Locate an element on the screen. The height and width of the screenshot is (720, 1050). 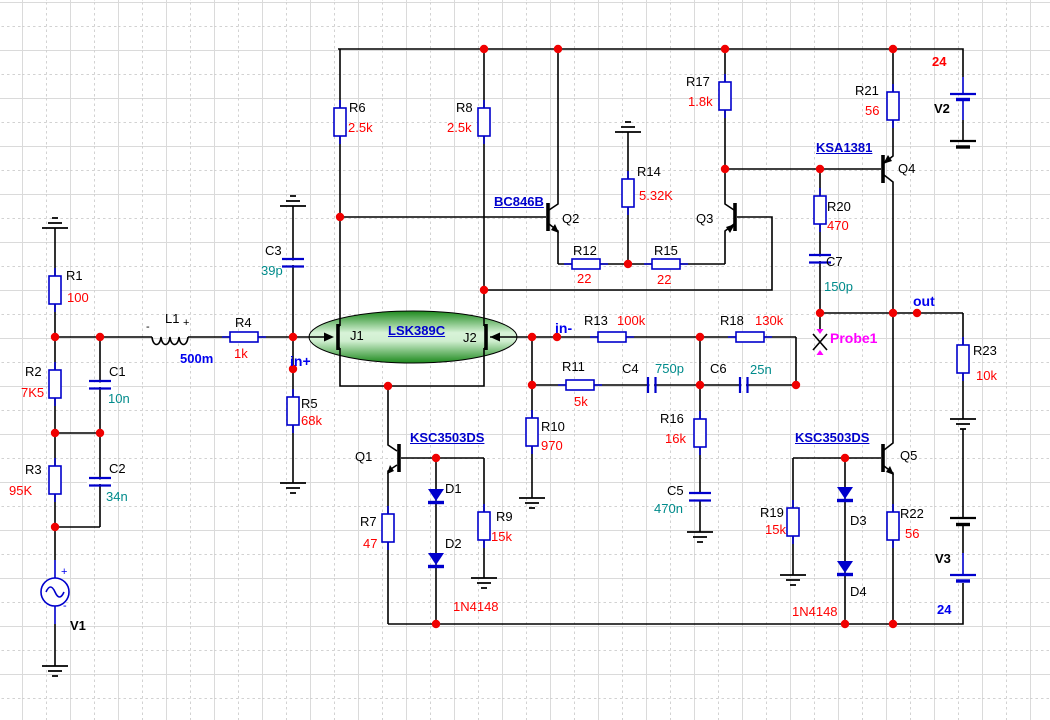
part-link-Q4: KSA1381 is located at coordinates (844, 147).